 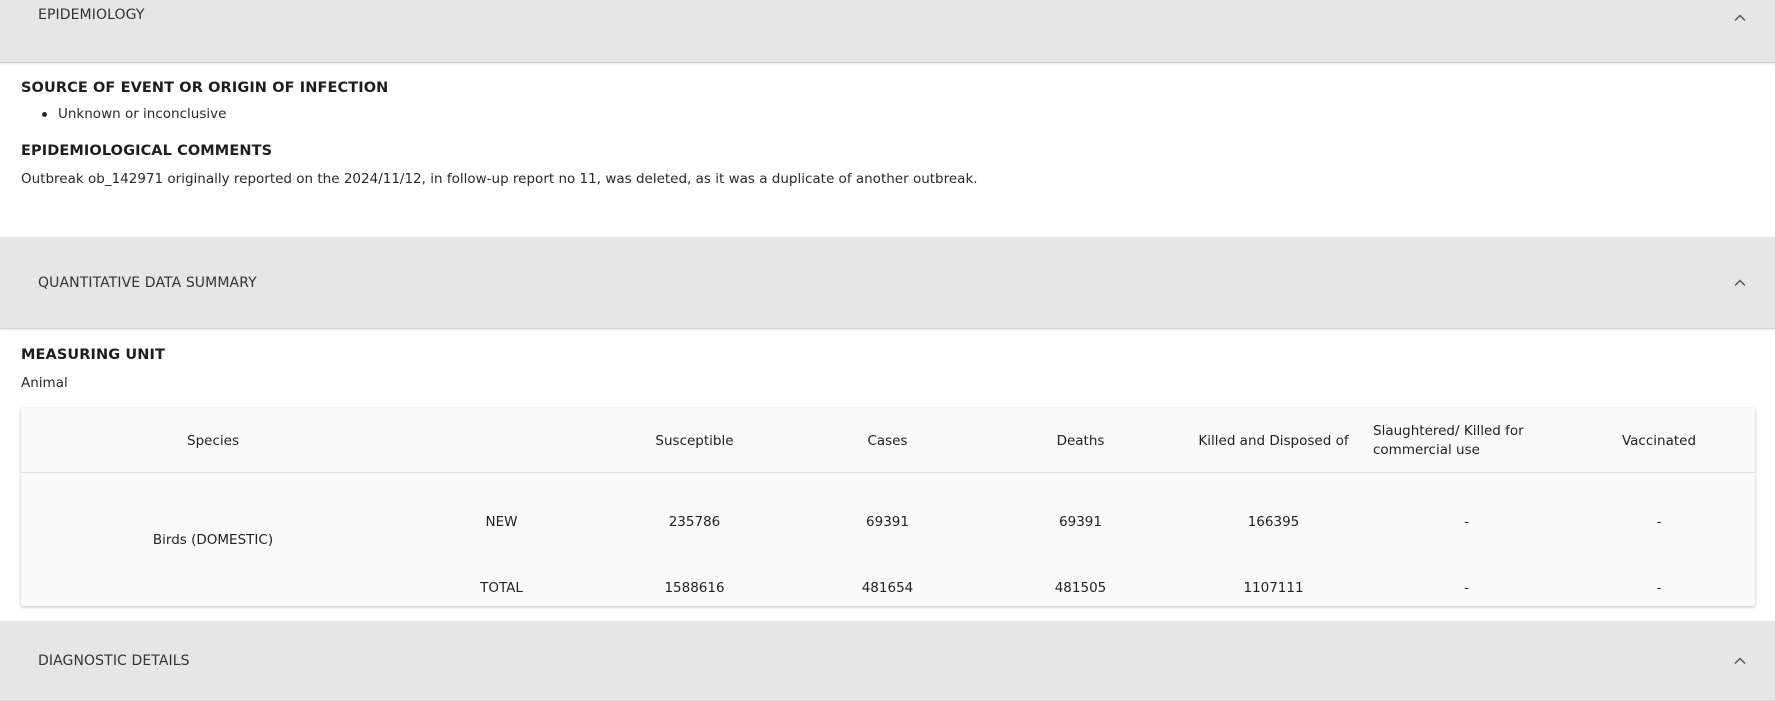 I want to click on total-deaths: 481505, so click(x=1080, y=588).